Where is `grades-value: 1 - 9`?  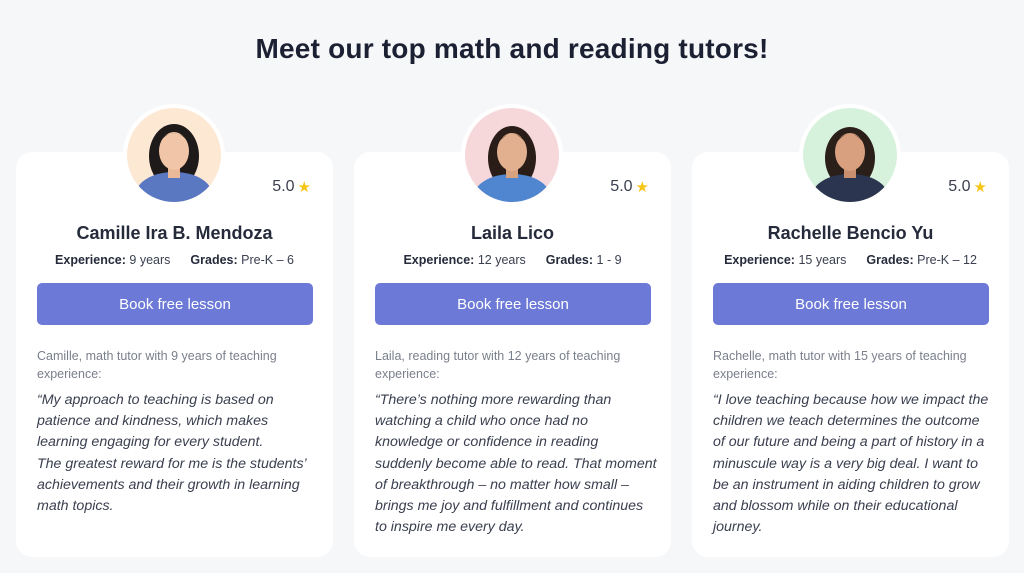
grades-value: 1 - 9 is located at coordinates (609, 260).